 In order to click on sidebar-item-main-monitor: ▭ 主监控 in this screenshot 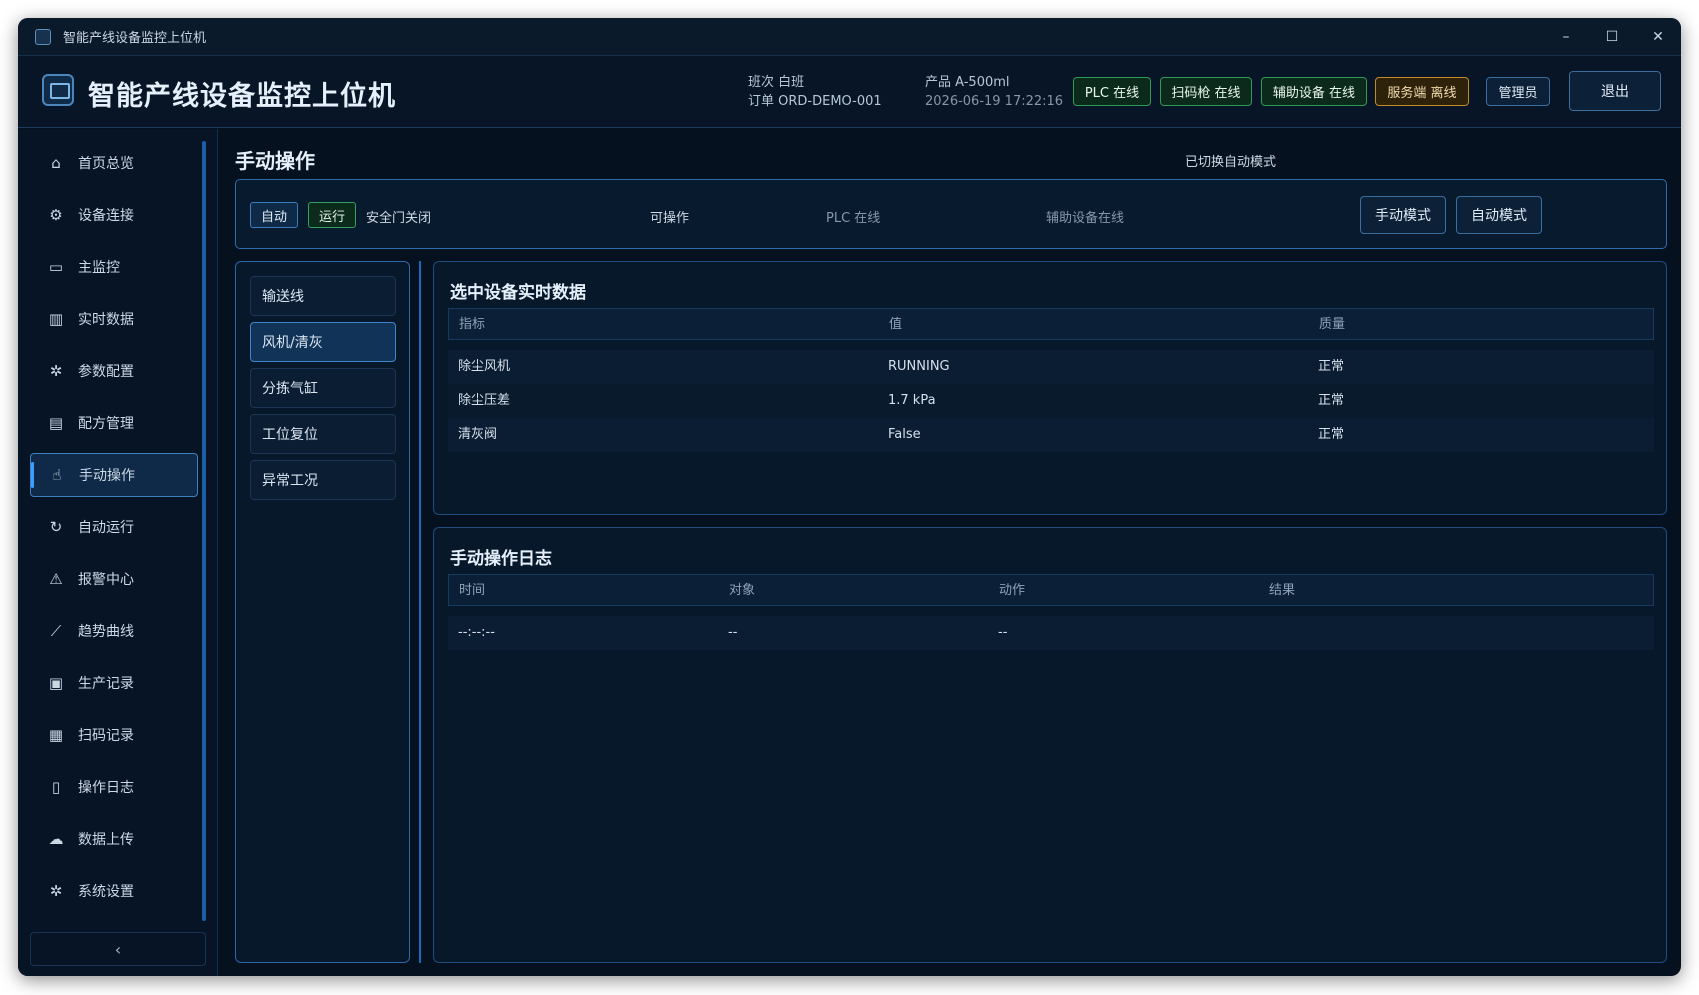, I will do `click(114, 267)`.